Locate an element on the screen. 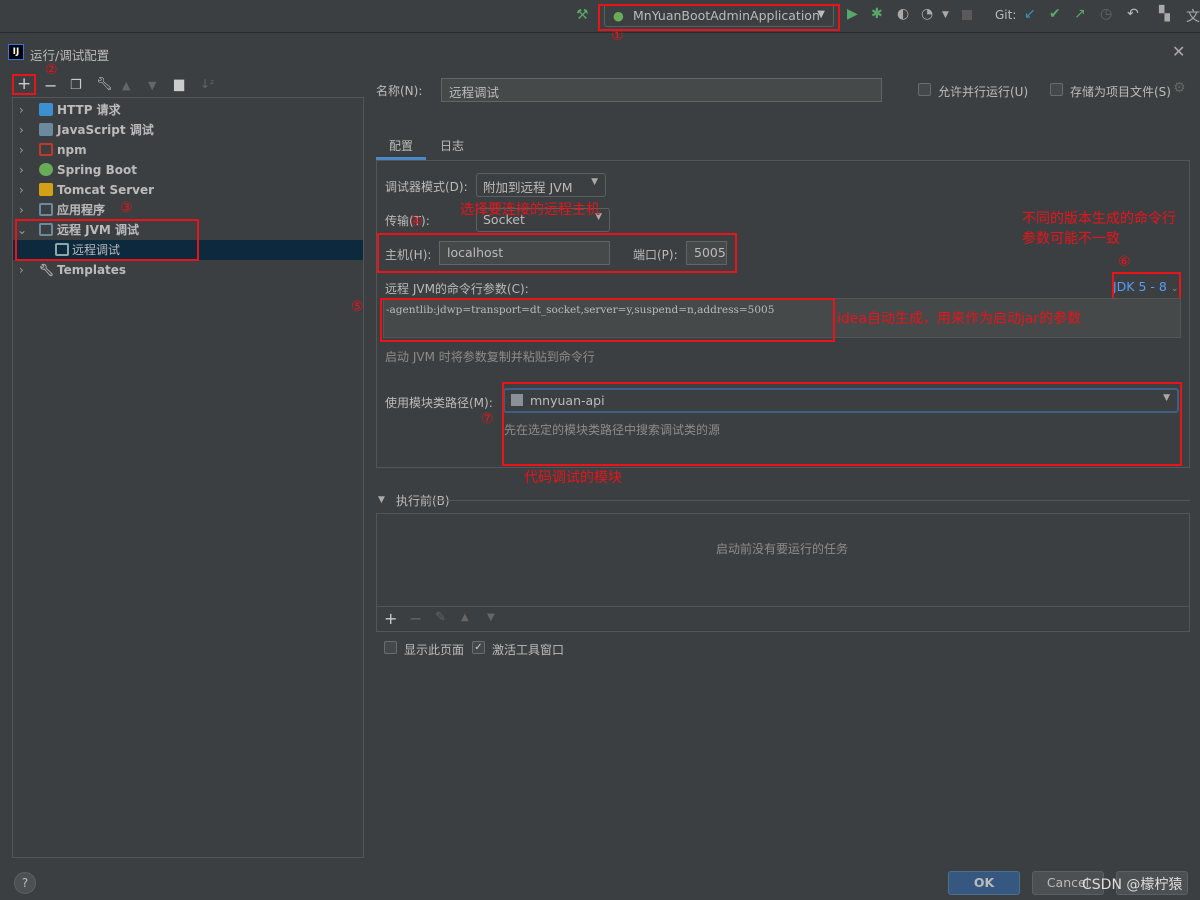 The height and width of the screenshot is (900, 1200). tree-item-http-request: › HTTP 请求 is located at coordinates (188, 110).